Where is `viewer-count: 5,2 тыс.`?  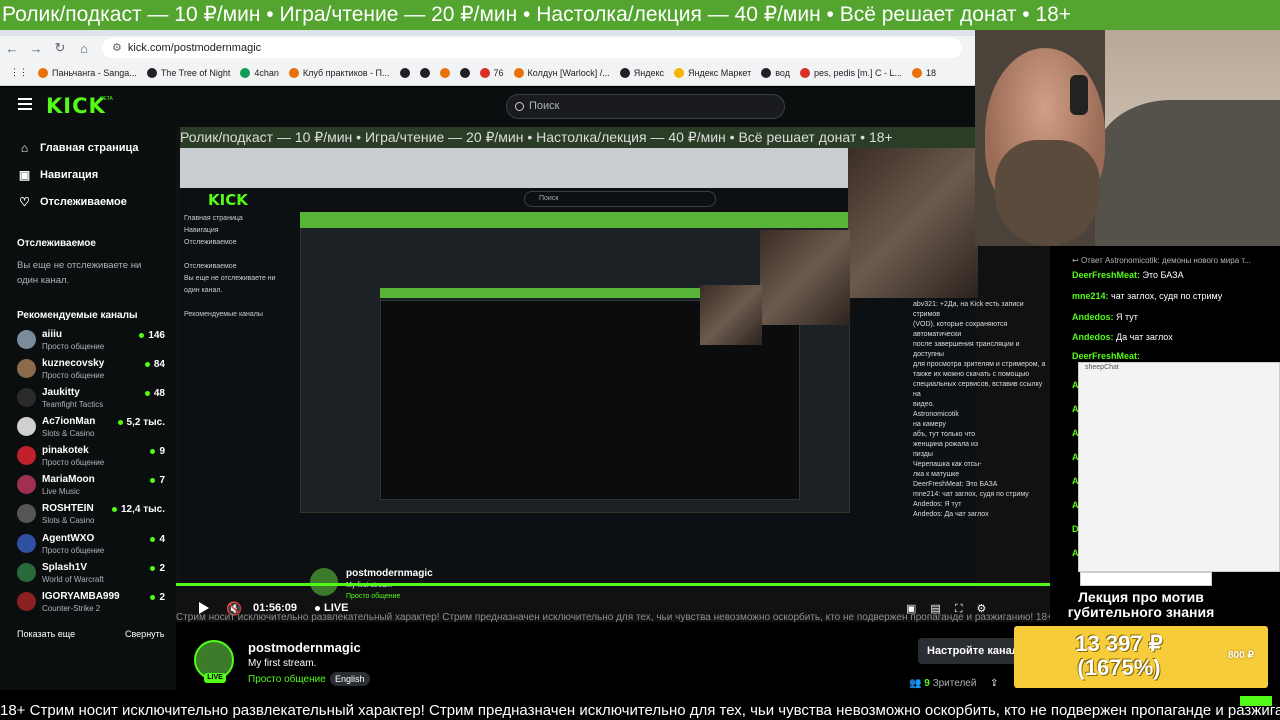
viewer-count: 5,2 тыс. is located at coordinates (141, 422).